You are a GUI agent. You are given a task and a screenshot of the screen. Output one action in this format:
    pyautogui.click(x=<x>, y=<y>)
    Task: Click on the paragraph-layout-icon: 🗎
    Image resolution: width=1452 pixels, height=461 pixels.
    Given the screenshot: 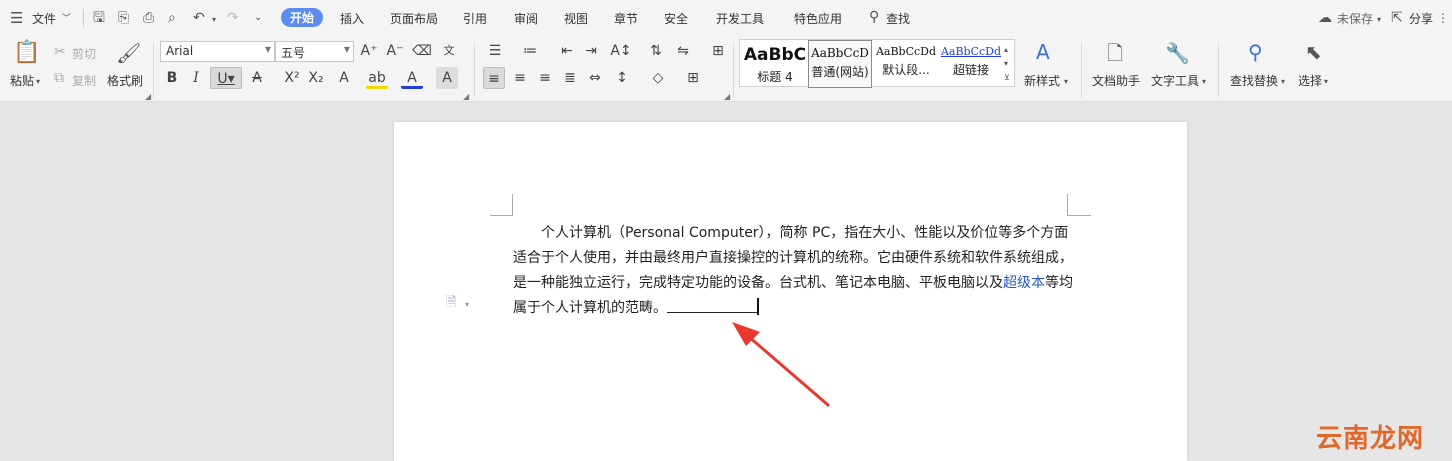 What is the action you would take?
    pyautogui.click(x=451, y=303)
    